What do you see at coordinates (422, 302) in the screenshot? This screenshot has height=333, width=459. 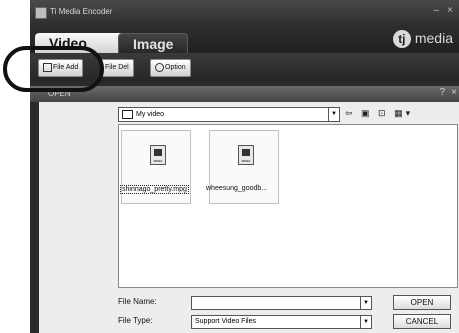 I see `open-button: OPEN` at bounding box center [422, 302].